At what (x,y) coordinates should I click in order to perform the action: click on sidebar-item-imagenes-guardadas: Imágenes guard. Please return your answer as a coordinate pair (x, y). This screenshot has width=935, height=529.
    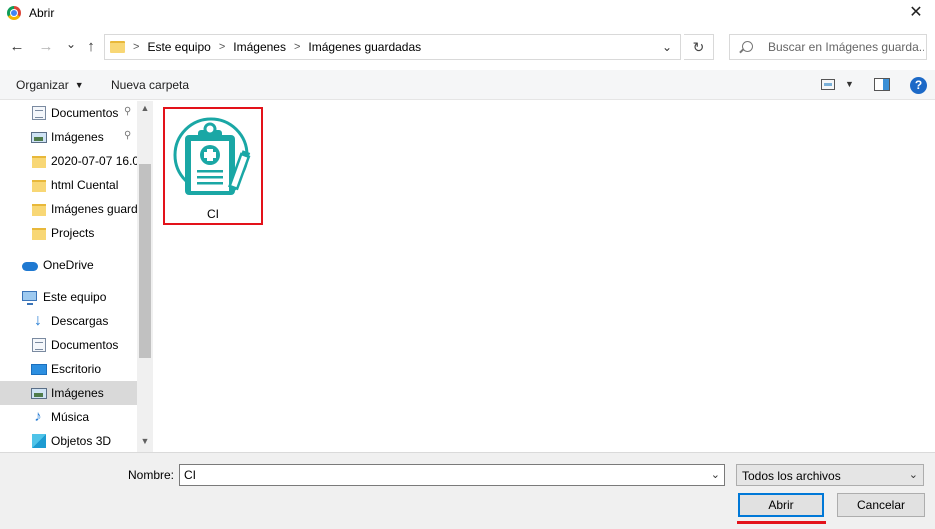
    Looking at the image, I should click on (68, 209).